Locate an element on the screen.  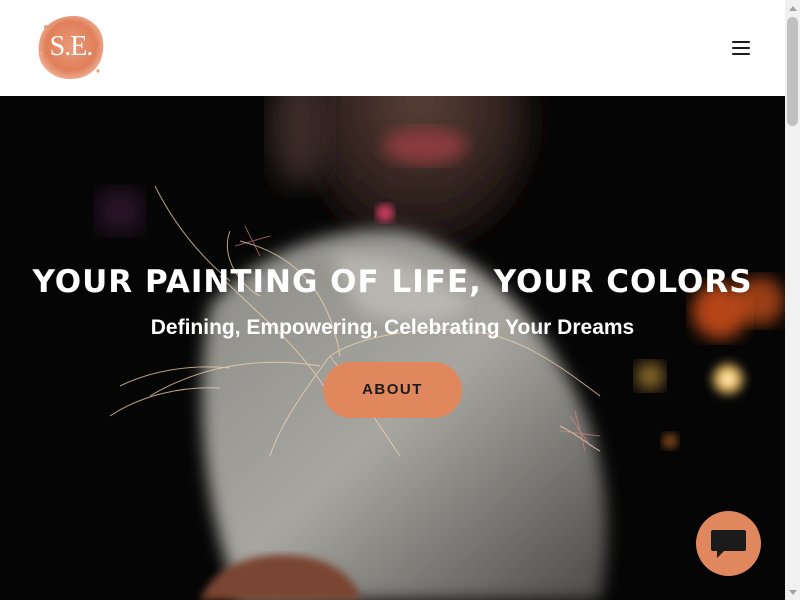
scrollbar-thumb is located at coordinates (792, 71).